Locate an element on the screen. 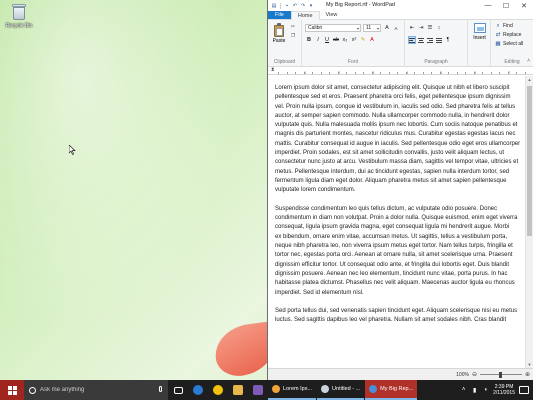 The height and width of the screenshot is (400, 533). decrease-indent-icon: ⇤ is located at coordinates (412, 28).